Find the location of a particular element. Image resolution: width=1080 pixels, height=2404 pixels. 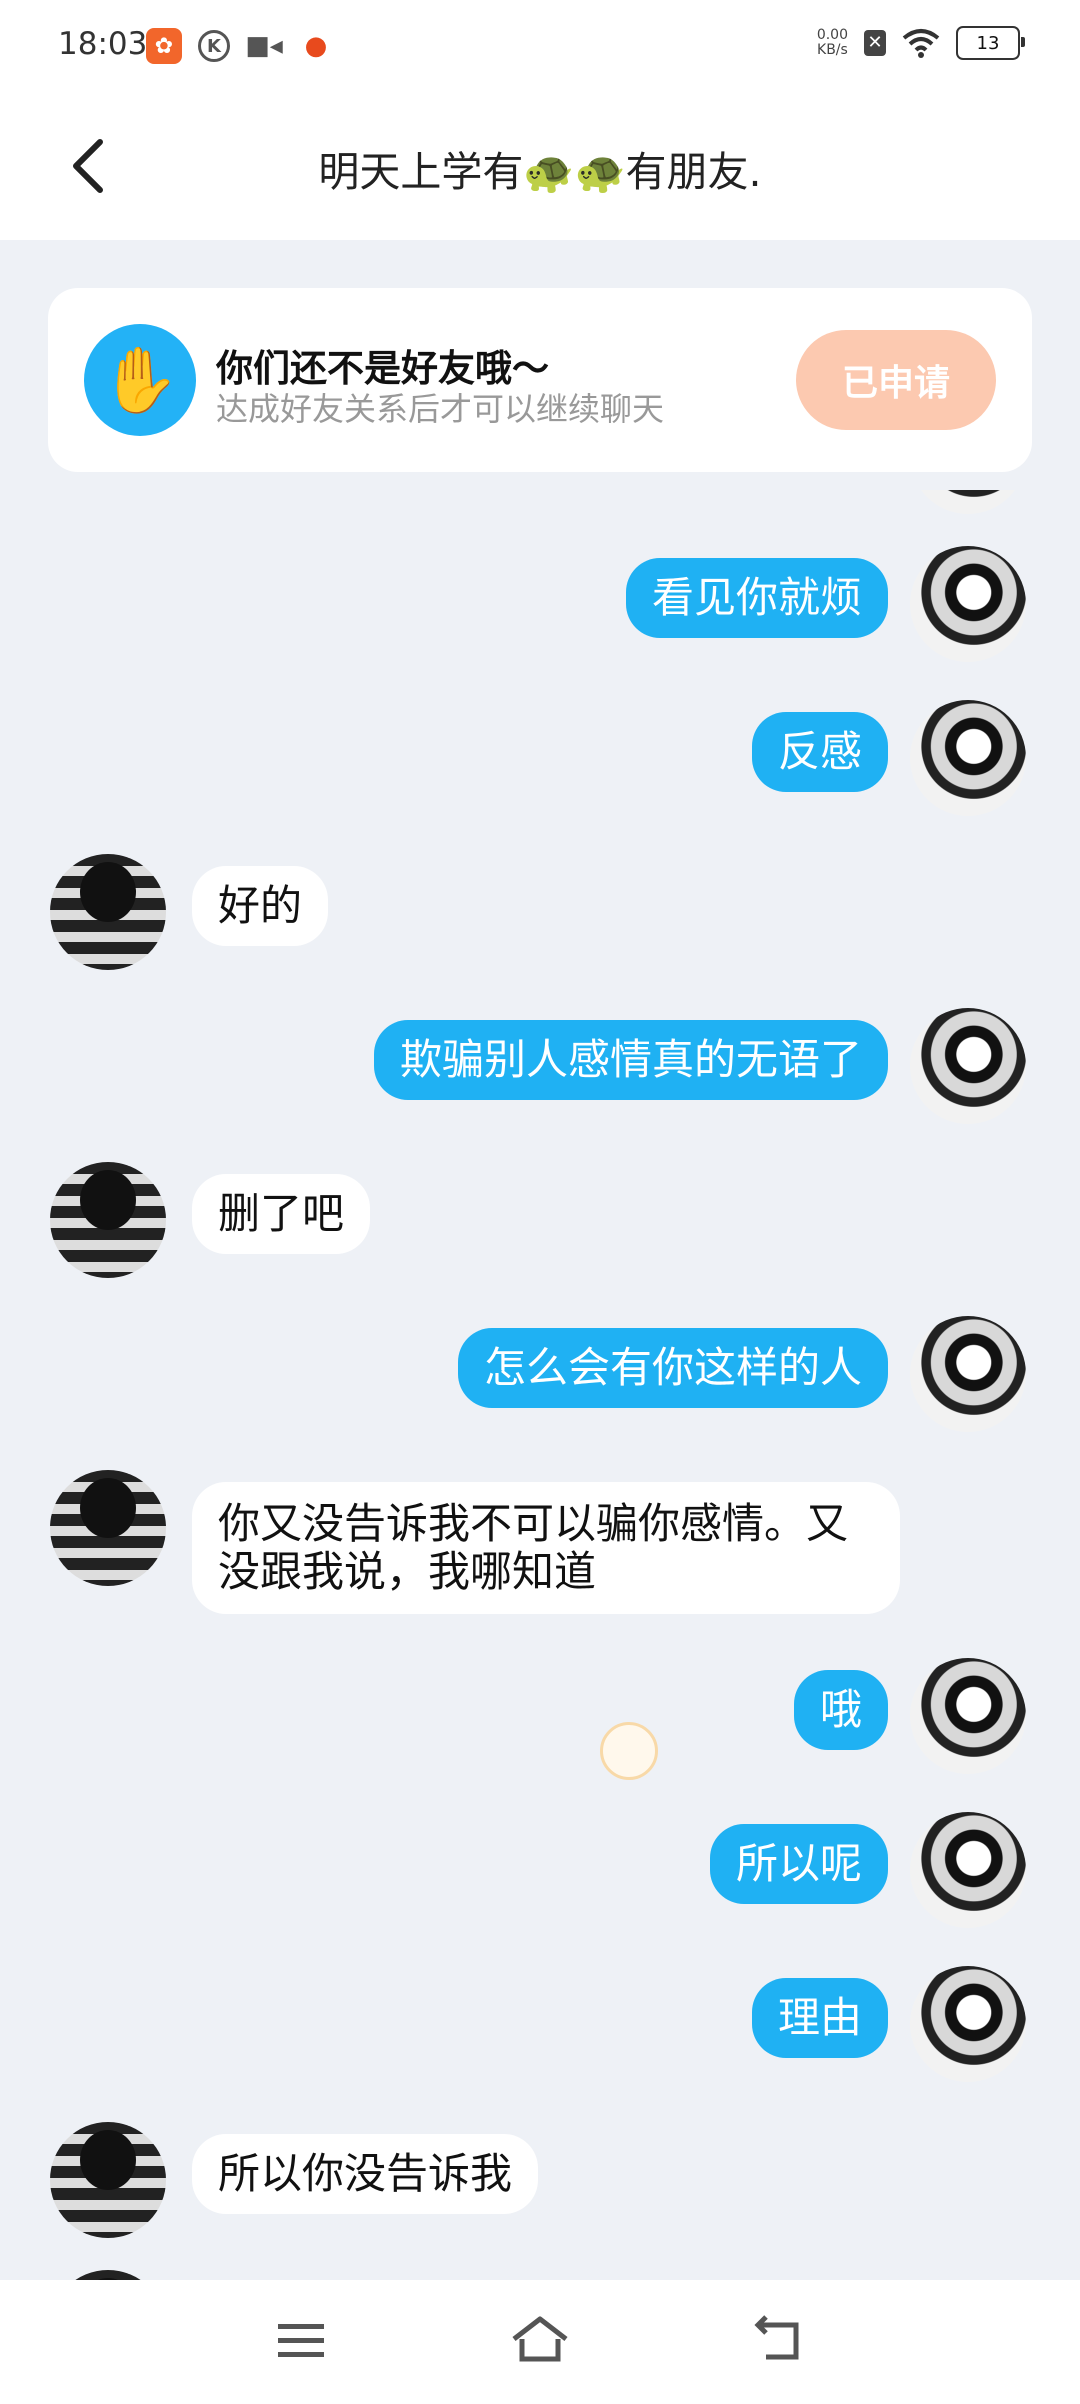

banner-subtitle: 达成好友关系后才可以继续聊天 is located at coordinates (440, 409).